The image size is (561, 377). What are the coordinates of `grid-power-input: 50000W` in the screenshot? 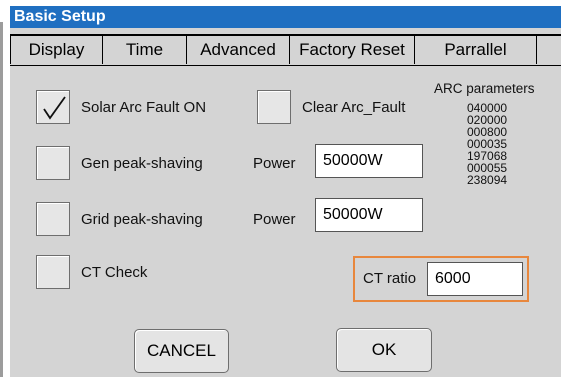 It's located at (369, 215).